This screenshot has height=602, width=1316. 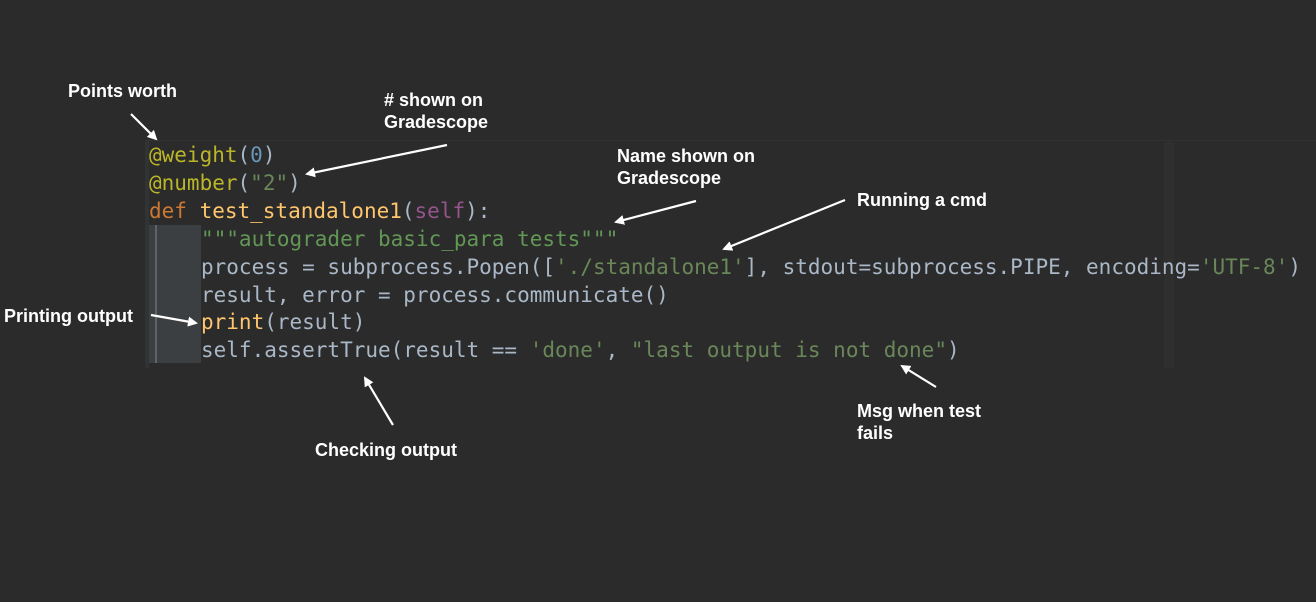 What do you see at coordinates (376, 160) in the screenshot?
I see `arrow-number-shown` at bounding box center [376, 160].